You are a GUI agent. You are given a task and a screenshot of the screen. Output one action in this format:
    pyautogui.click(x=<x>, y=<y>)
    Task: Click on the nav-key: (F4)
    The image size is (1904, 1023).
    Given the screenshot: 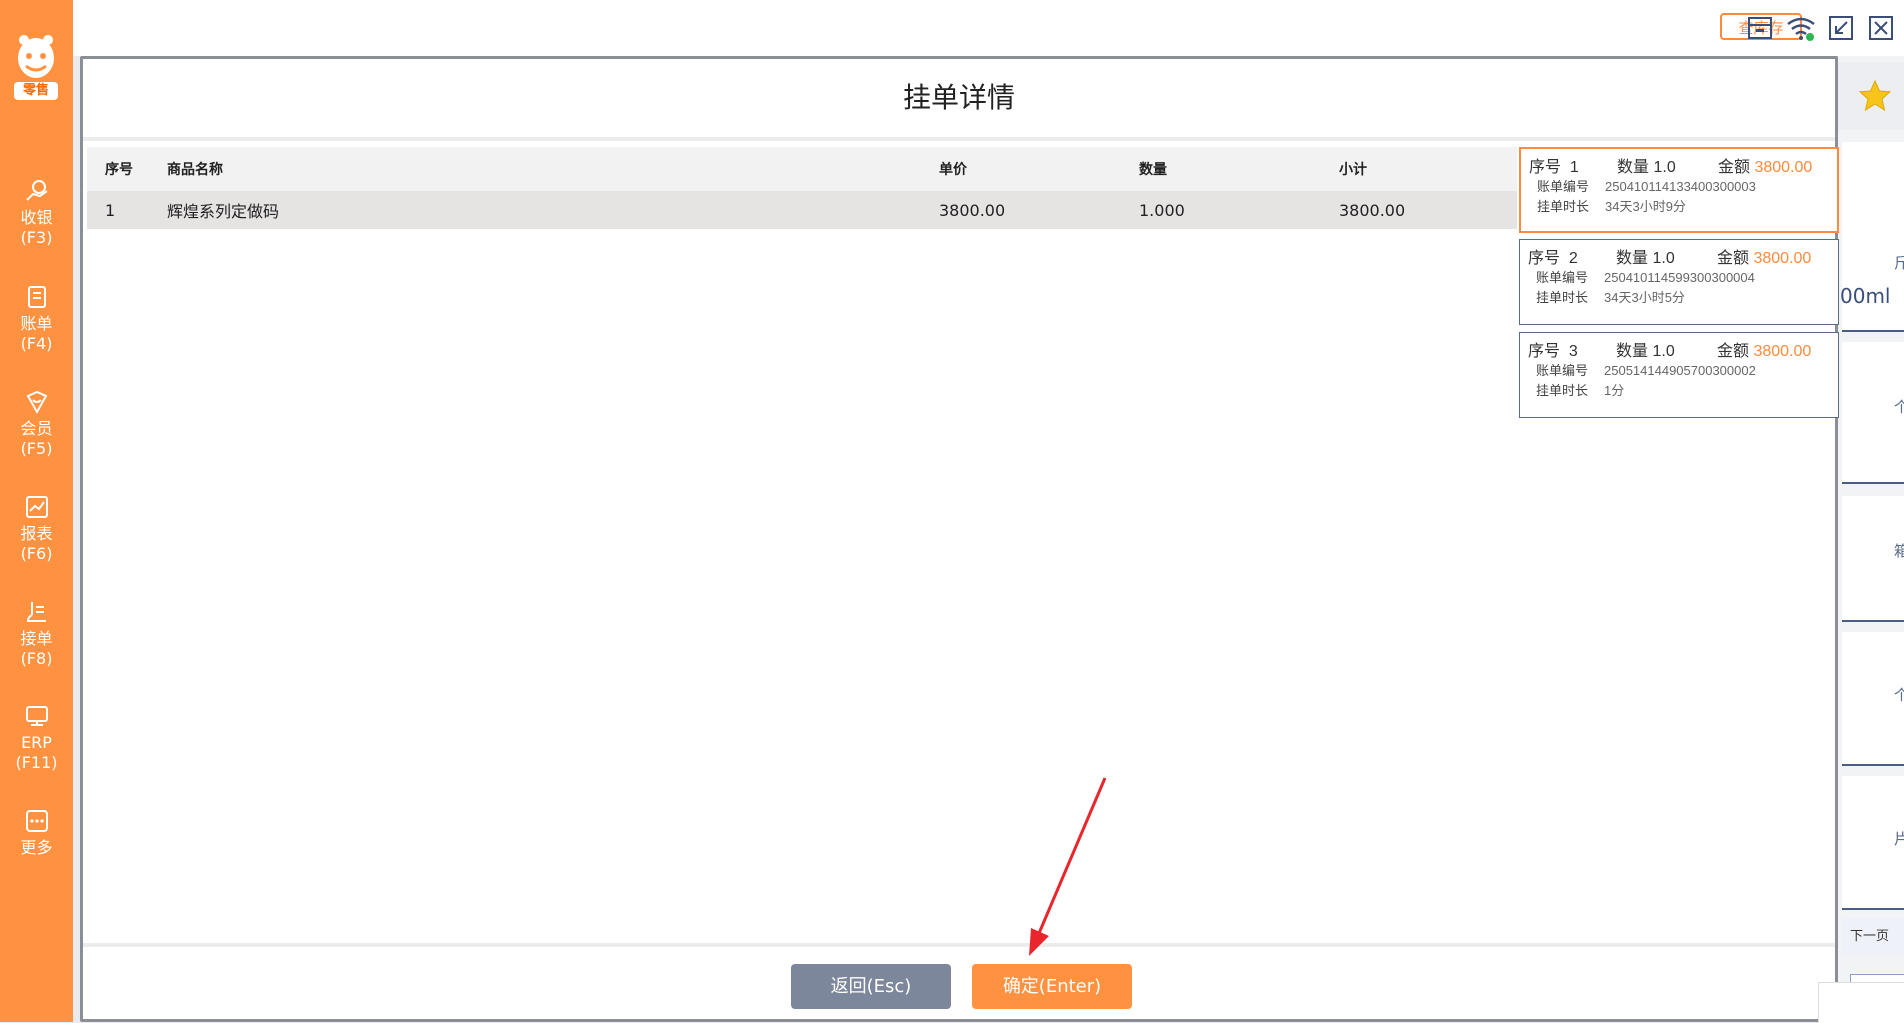 What is the action you would take?
    pyautogui.click(x=36, y=343)
    